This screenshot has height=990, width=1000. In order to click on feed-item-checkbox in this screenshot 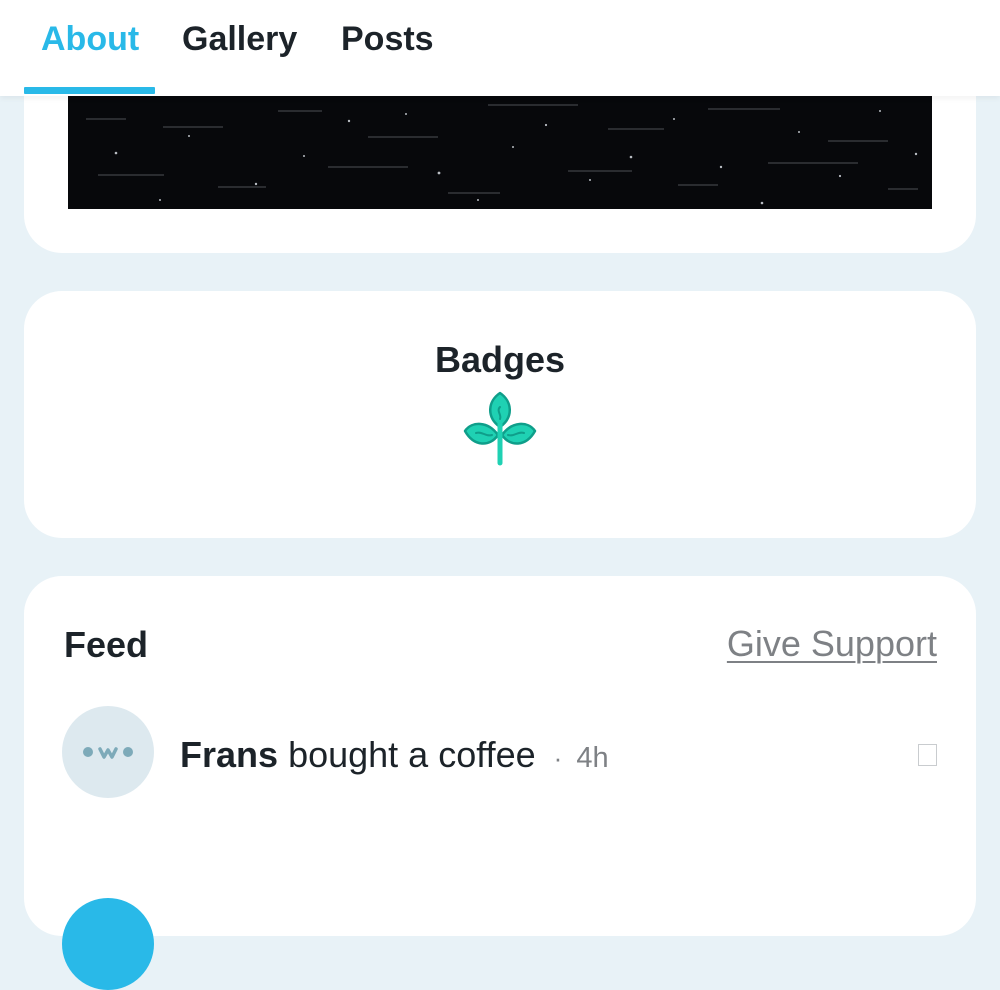, I will do `click(927, 755)`.